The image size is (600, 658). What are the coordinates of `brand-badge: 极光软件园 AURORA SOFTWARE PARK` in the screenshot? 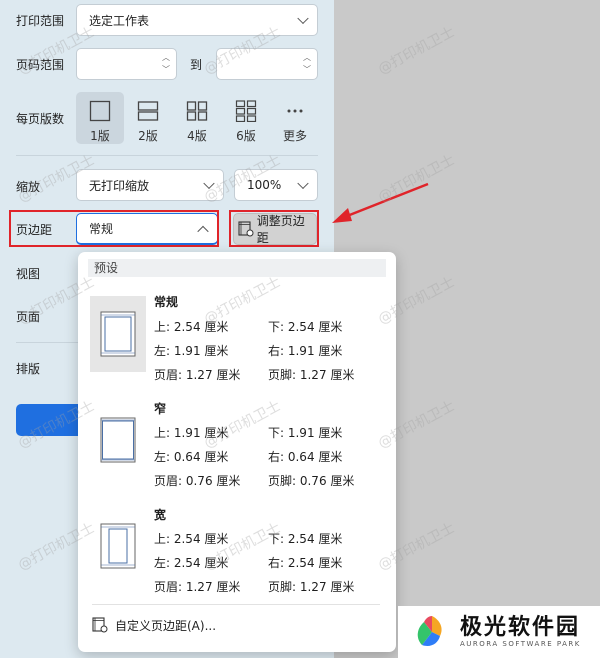 It's located at (499, 632).